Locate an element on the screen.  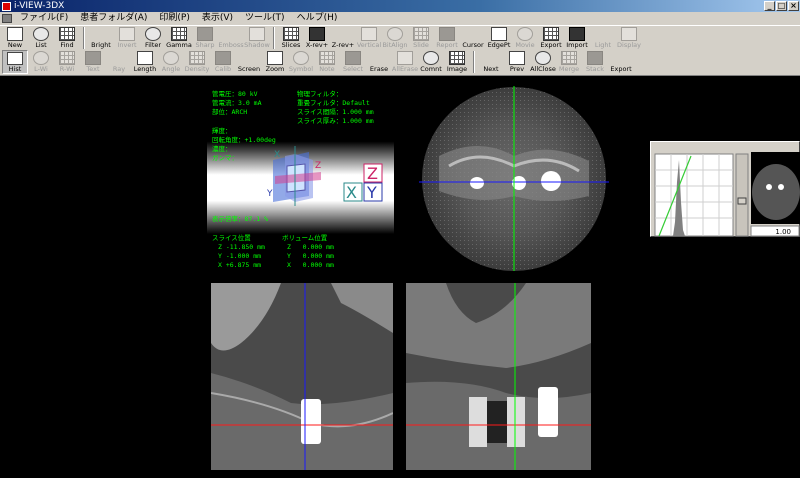
toolbar-button-label: Light is located at coordinates (603, 45).